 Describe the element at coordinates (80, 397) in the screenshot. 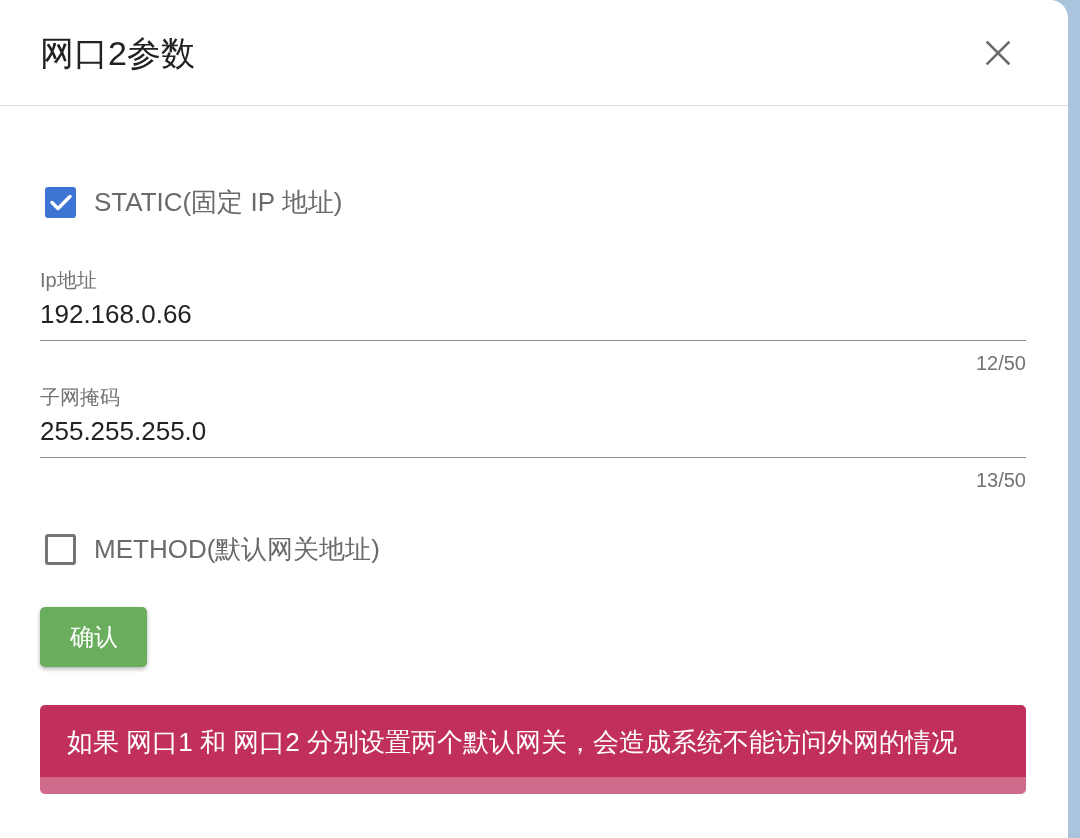

I see `field-label: 子网掩码` at that location.